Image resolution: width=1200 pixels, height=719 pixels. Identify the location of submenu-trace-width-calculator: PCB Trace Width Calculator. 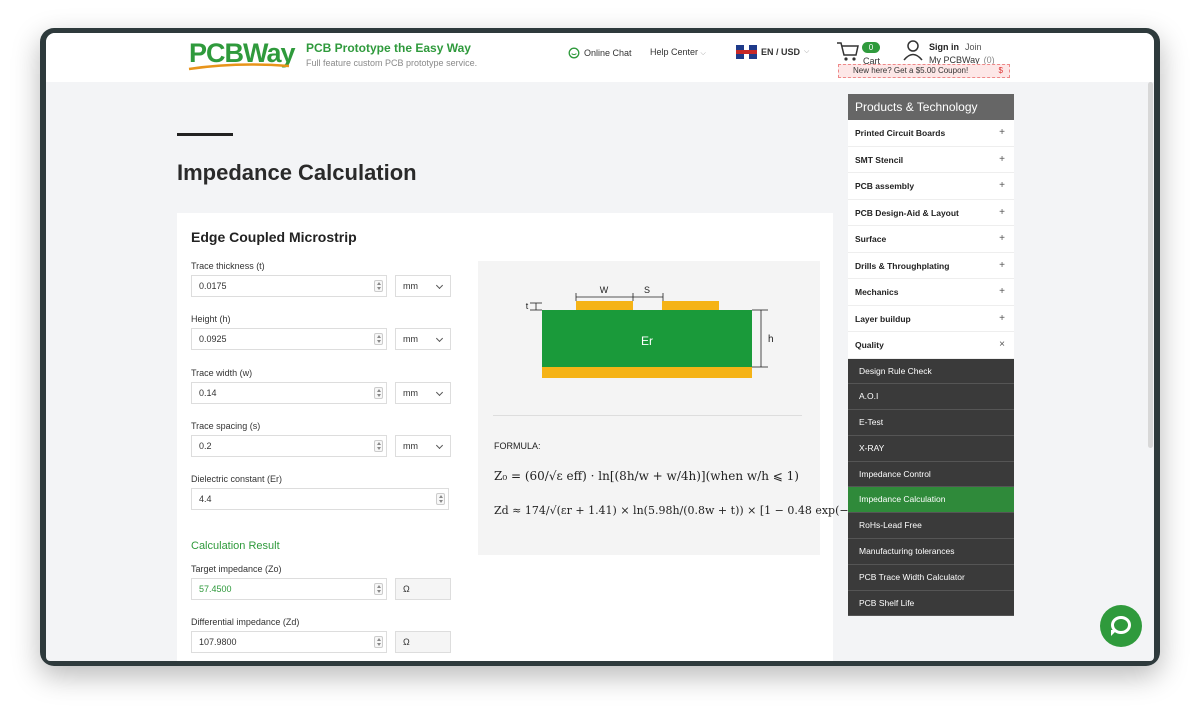
(931, 578).